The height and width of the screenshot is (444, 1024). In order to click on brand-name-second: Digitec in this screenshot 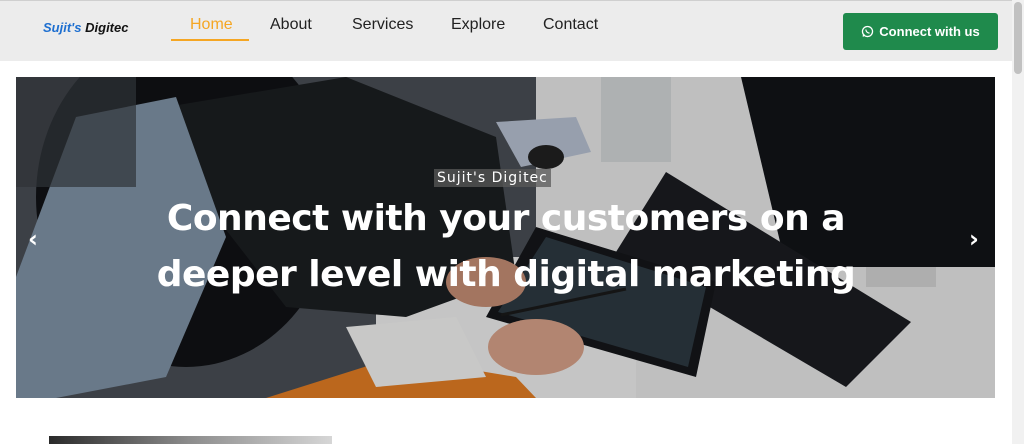, I will do `click(107, 27)`.